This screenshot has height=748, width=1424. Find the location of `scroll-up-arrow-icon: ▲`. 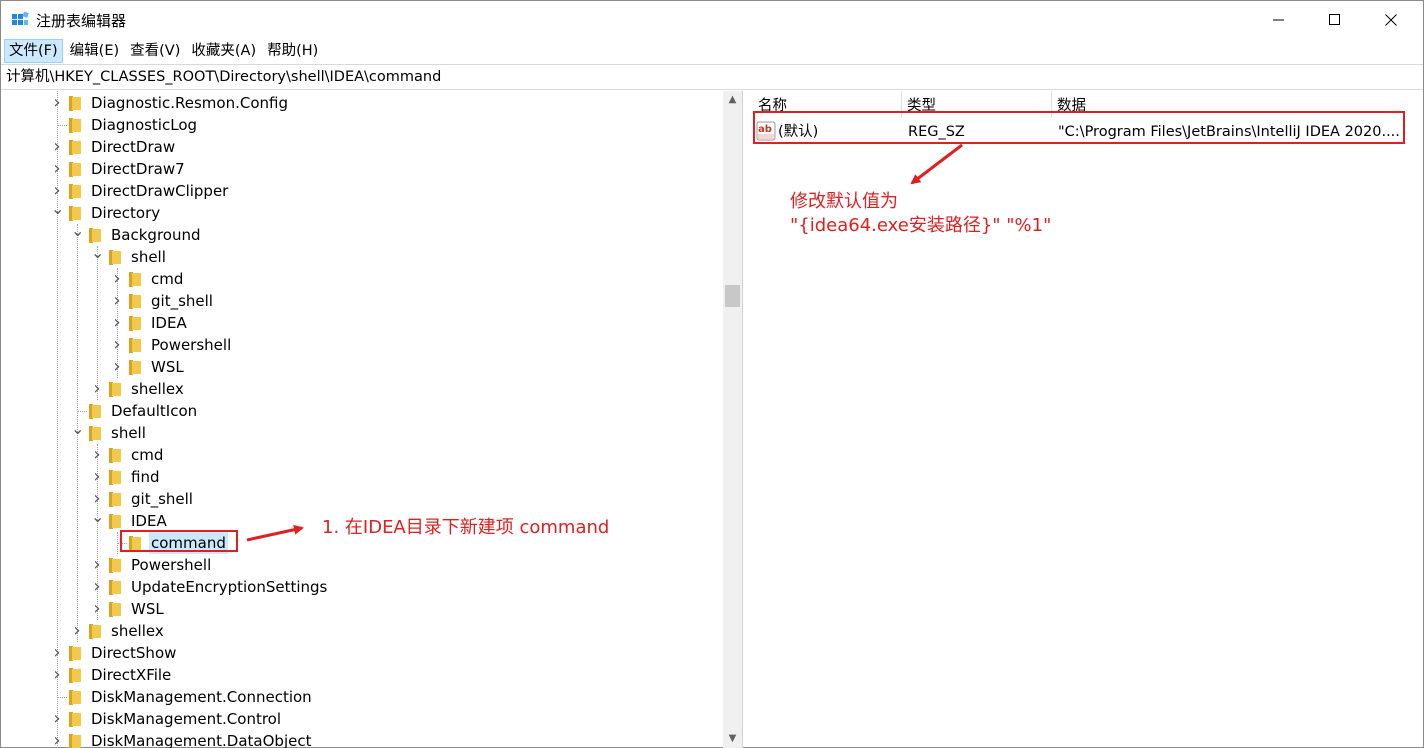

scroll-up-arrow-icon: ▲ is located at coordinates (732, 100).